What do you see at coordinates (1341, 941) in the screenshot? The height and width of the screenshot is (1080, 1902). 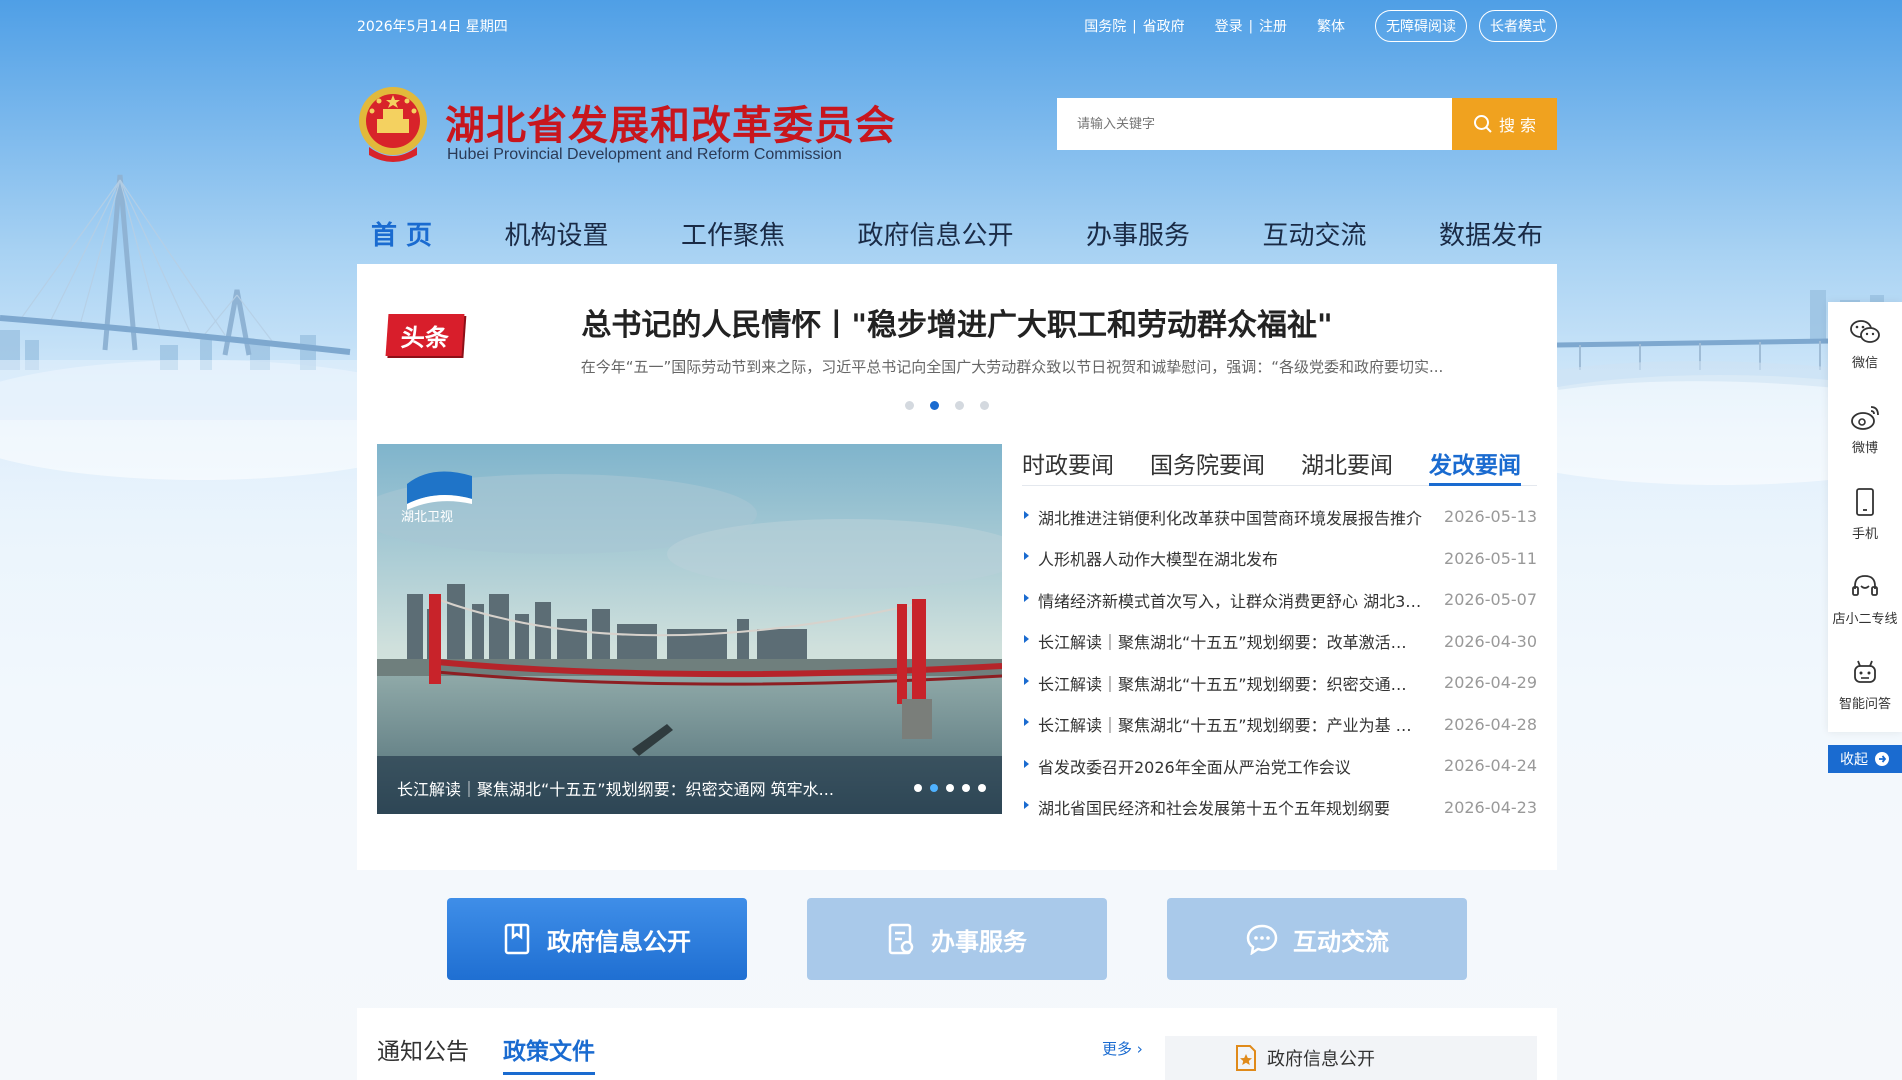 I see `interaction-label: 互动交流` at bounding box center [1341, 941].